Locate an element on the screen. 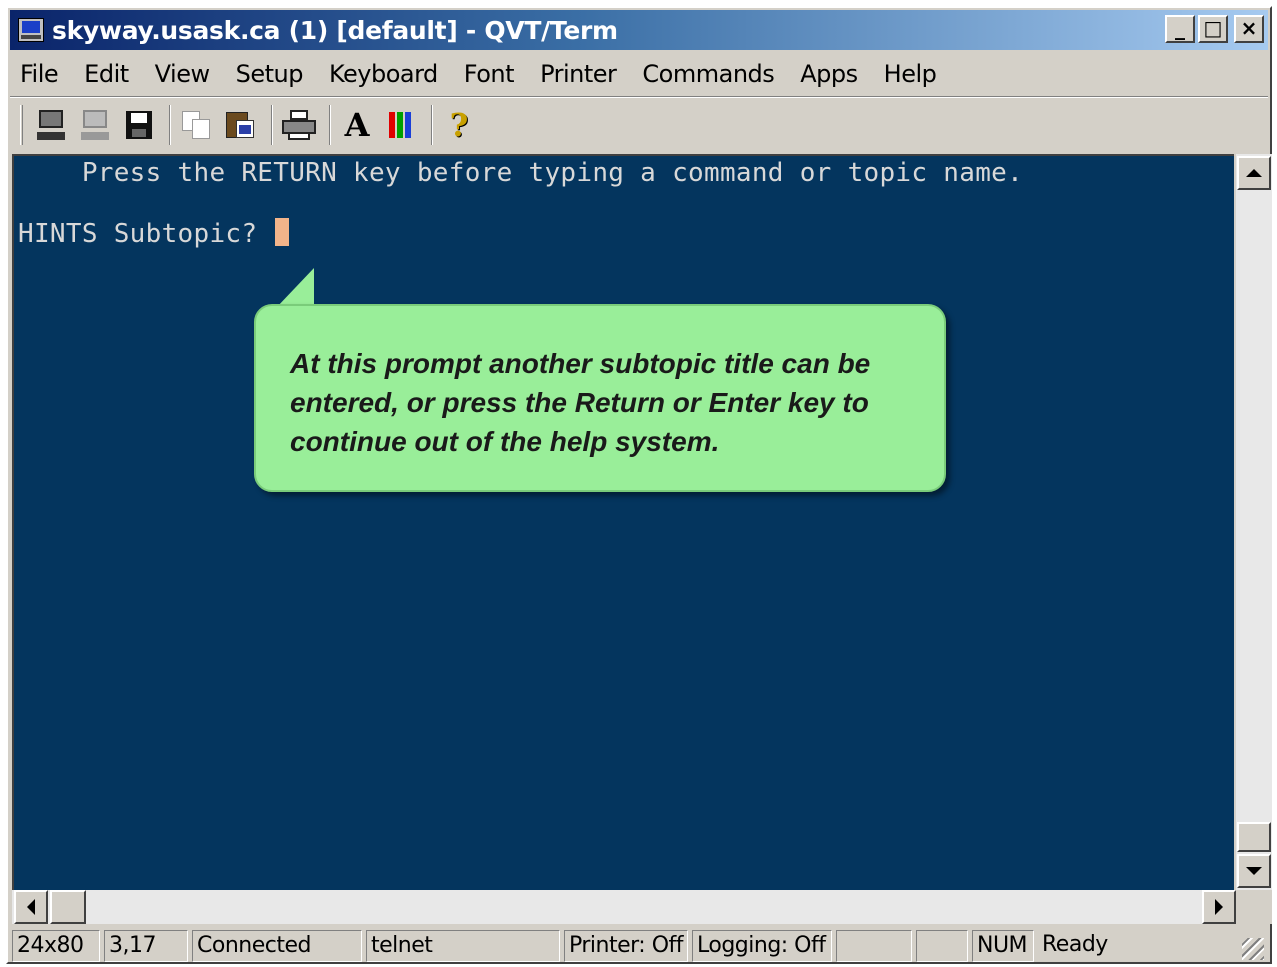 The height and width of the screenshot is (967, 1277). menu-setup: Setup is located at coordinates (270, 74).